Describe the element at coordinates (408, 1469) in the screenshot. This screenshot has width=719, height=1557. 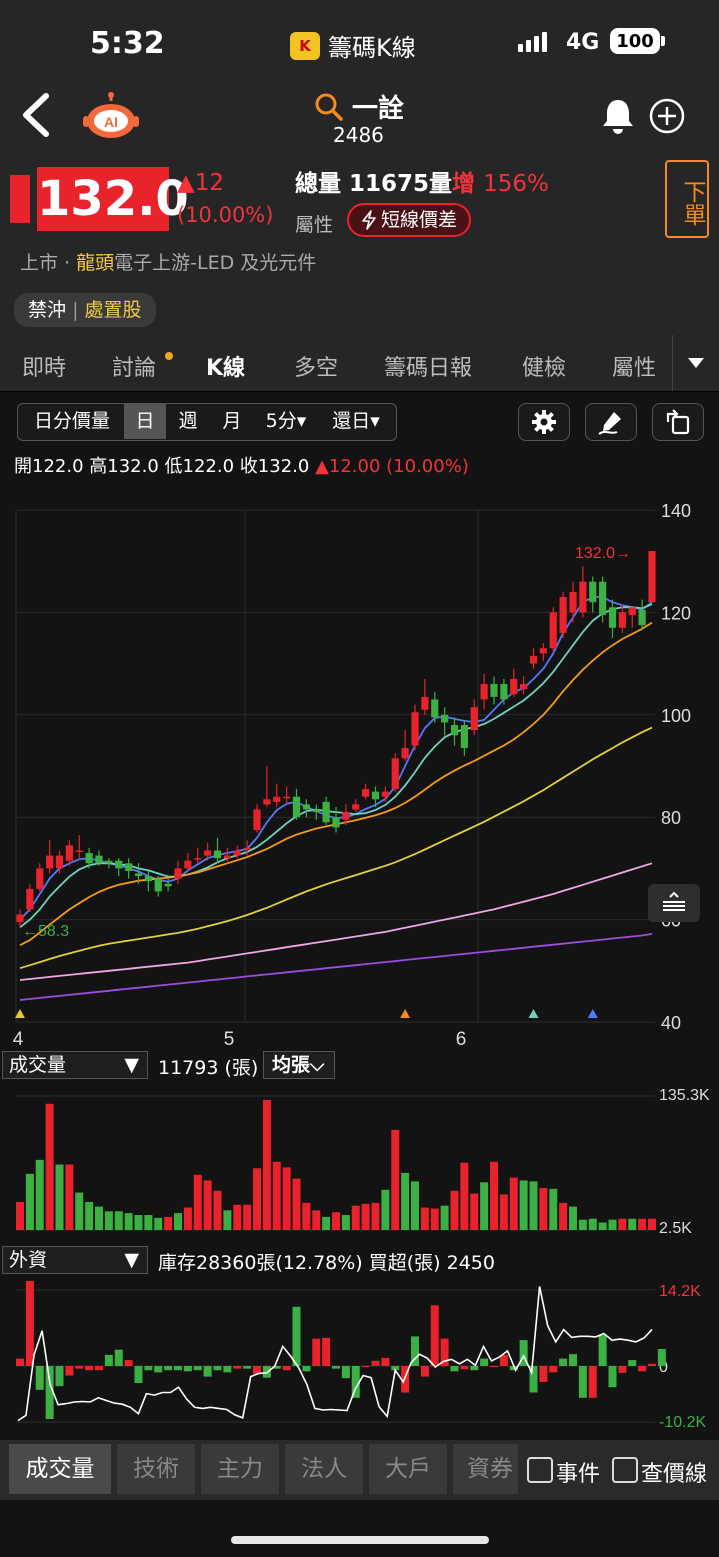
I see `btab-big-holder: 大戶` at that location.